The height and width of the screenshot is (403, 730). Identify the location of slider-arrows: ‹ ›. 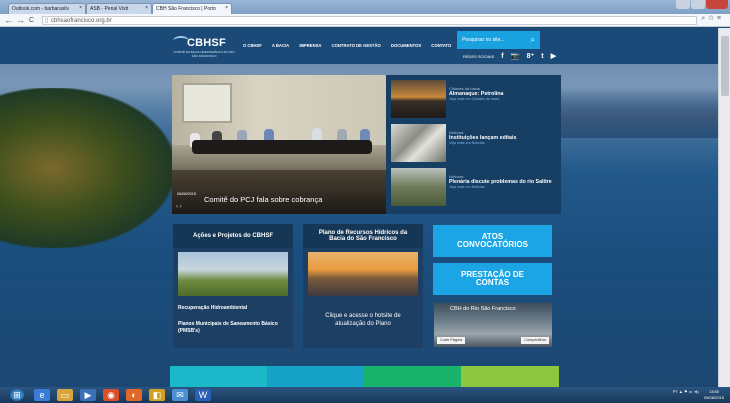
(179, 207).